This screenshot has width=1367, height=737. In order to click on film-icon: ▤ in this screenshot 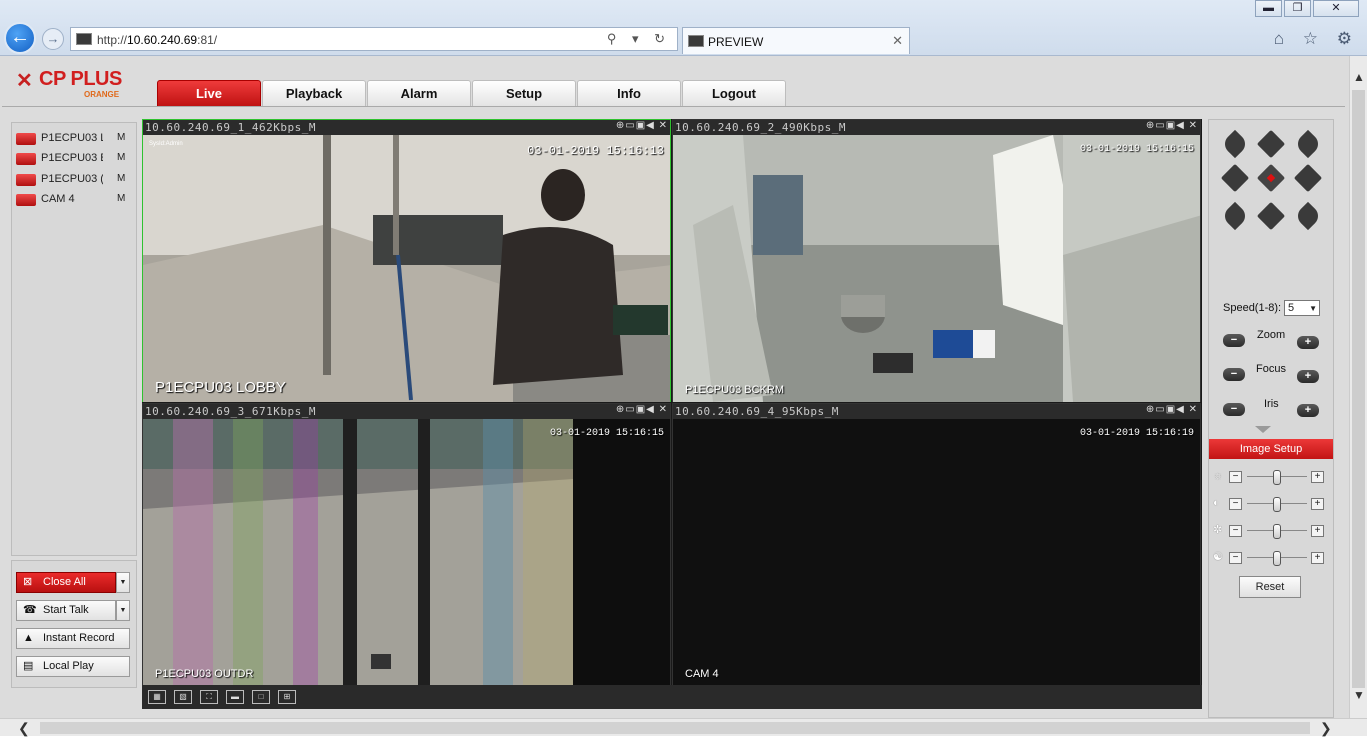, I will do `click(28, 666)`.